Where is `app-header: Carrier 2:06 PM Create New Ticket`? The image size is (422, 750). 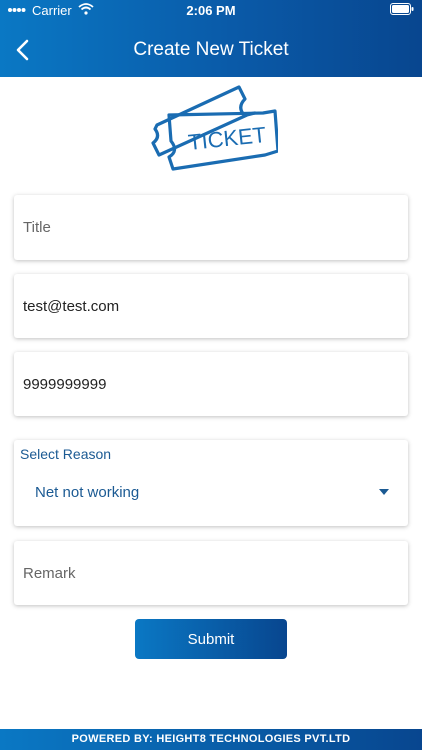
app-header: Carrier 2:06 PM Create New Ticket is located at coordinates (211, 38).